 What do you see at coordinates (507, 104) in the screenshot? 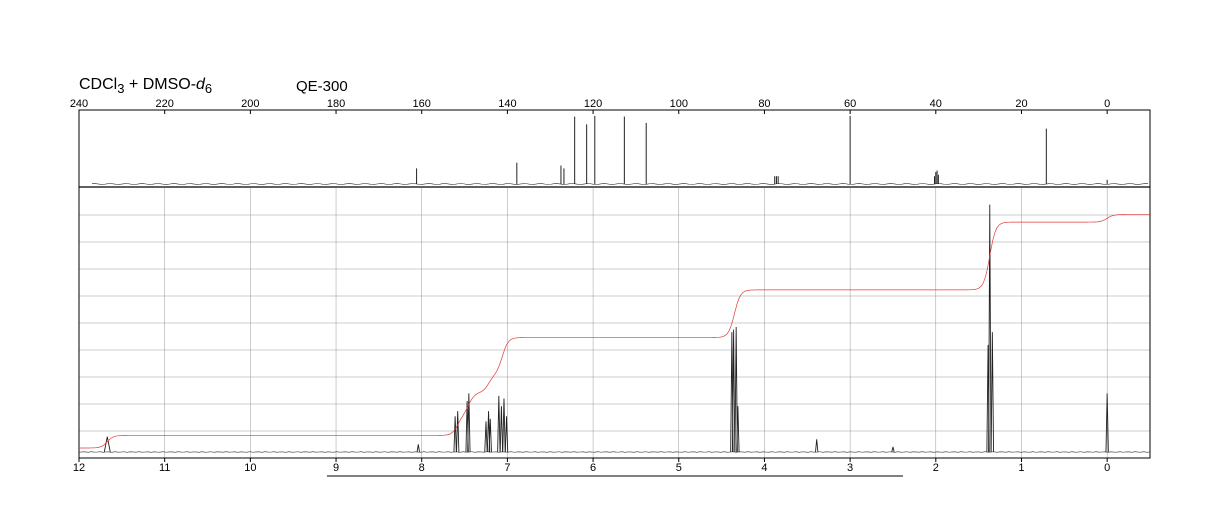
I see `c13-tick-label: 140` at bounding box center [507, 104].